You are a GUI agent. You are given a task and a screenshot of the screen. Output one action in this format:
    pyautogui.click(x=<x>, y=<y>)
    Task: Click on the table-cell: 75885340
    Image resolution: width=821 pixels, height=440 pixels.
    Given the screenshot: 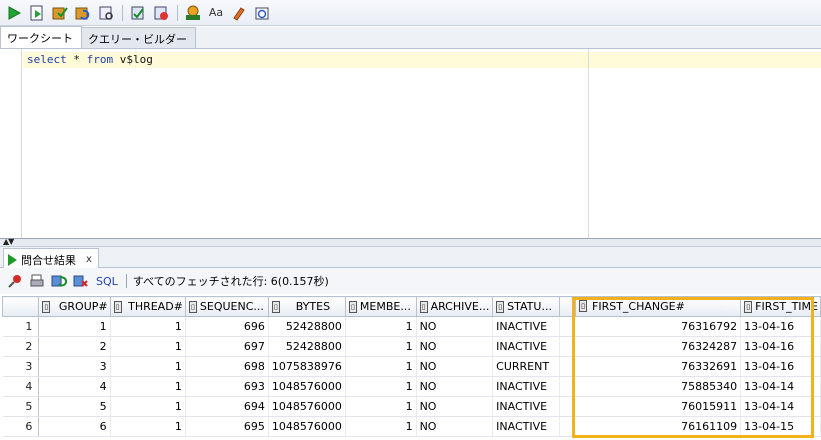 What is the action you would take?
    pyautogui.click(x=650, y=386)
    